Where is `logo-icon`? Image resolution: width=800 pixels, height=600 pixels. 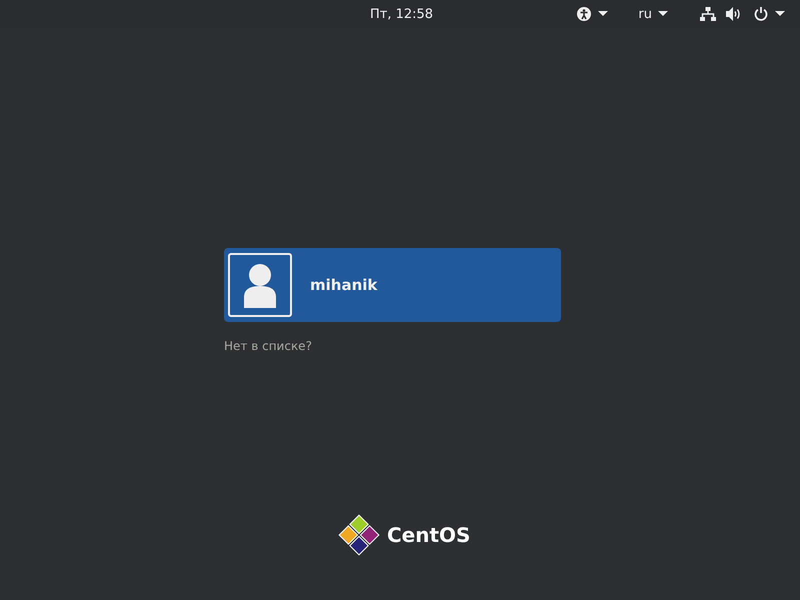
logo-icon is located at coordinates (359, 535).